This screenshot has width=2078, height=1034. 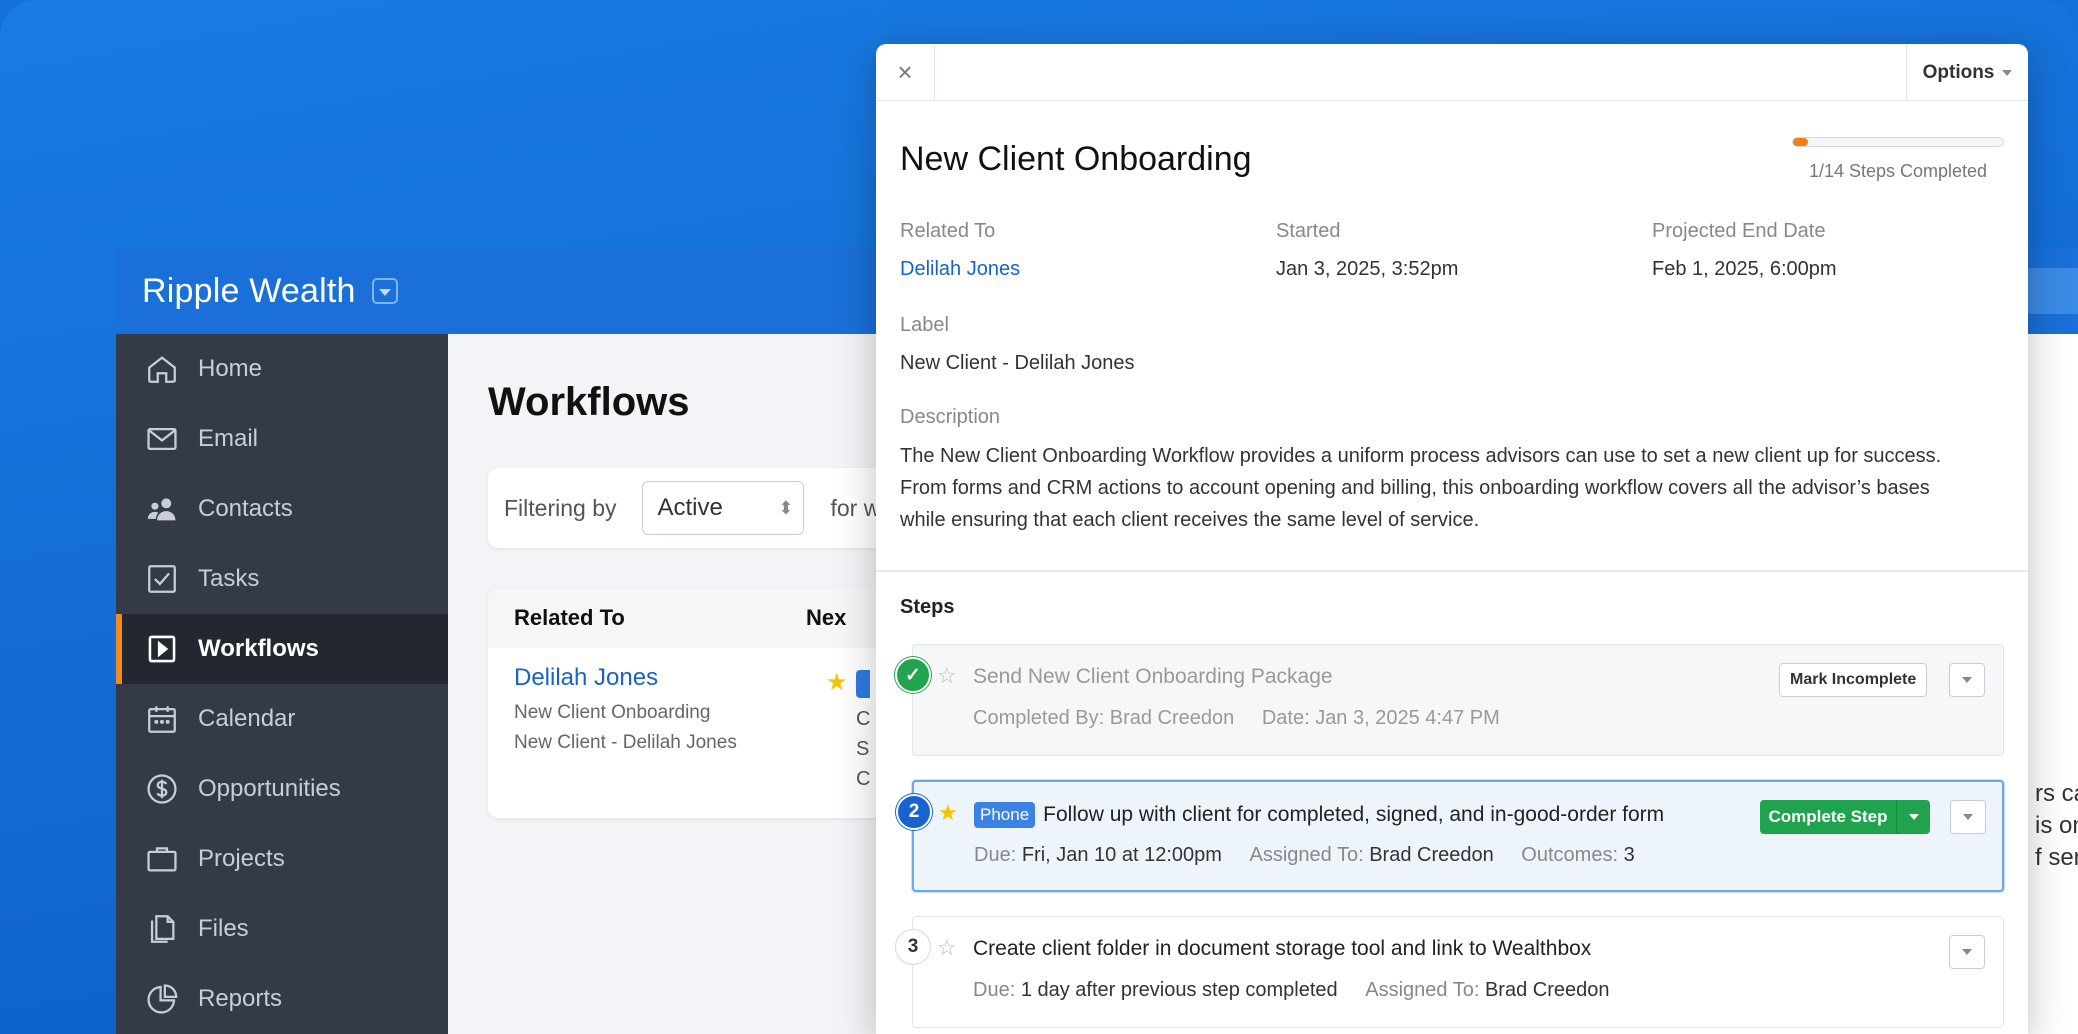 What do you see at coordinates (1800, 142) in the screenshot?
I see `progress-bar-fill` at bounding box center [1800, 142].